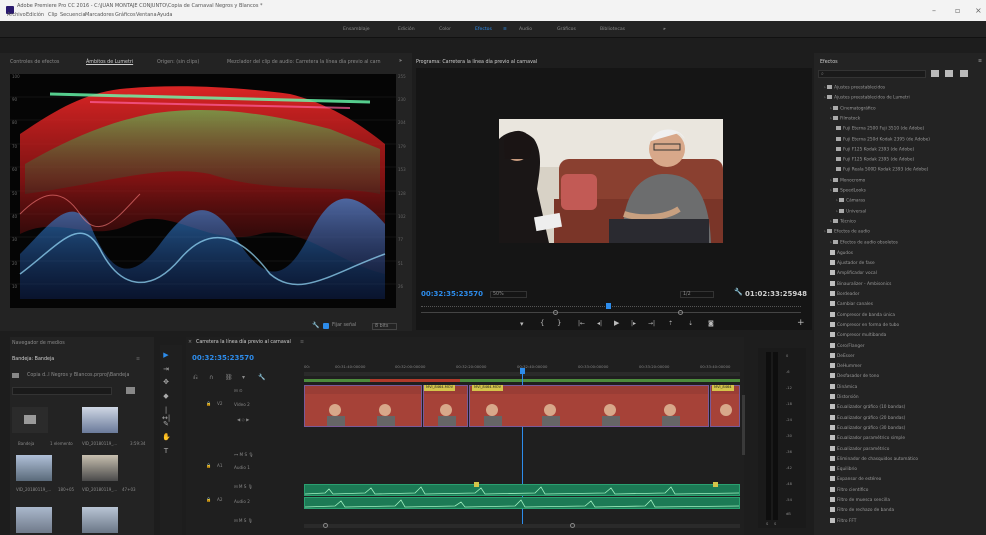 The width and height of the screenshot is (986, 535). What do you see at coordinates (52, 15) in the screenshot?
I see `menu-clip: Clip` at bounding box center [52, 15].